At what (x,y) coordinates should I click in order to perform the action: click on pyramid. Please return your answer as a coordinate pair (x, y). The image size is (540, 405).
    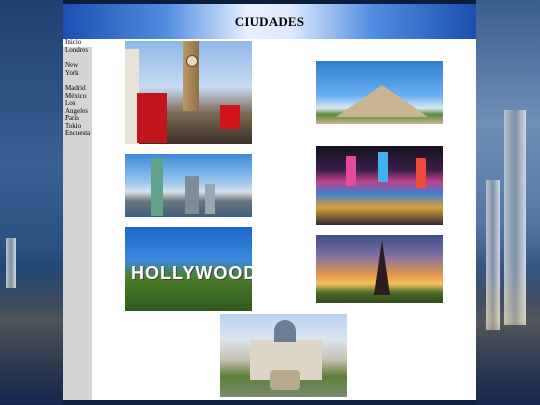
    Looking at the image, I should click on (382, 101).